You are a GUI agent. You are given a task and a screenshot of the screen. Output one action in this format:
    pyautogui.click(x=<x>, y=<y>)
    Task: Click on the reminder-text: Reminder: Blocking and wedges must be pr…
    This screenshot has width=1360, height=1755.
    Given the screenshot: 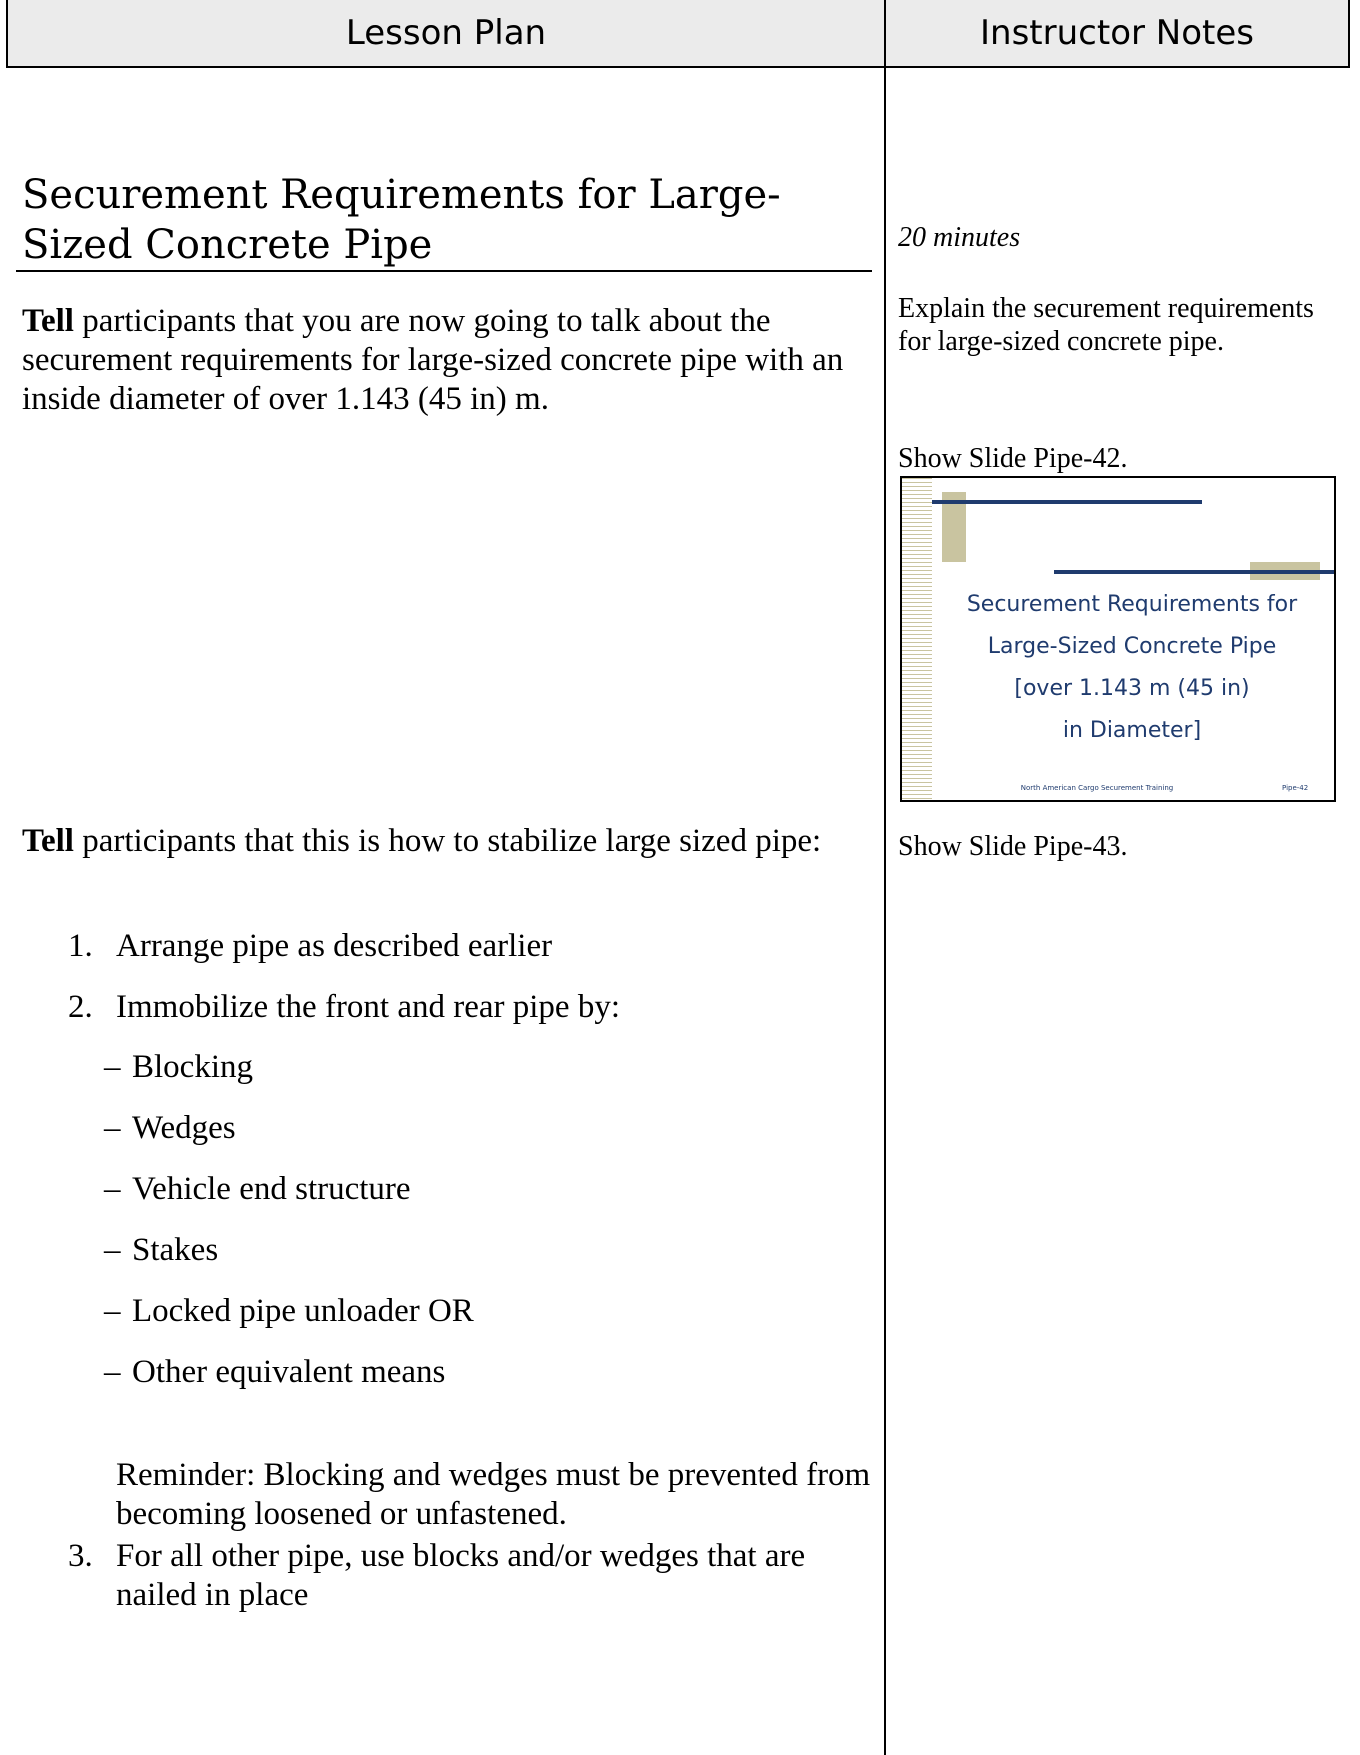 What is the action you would take?
    pyautogui.click(x=493, y=1494)
    